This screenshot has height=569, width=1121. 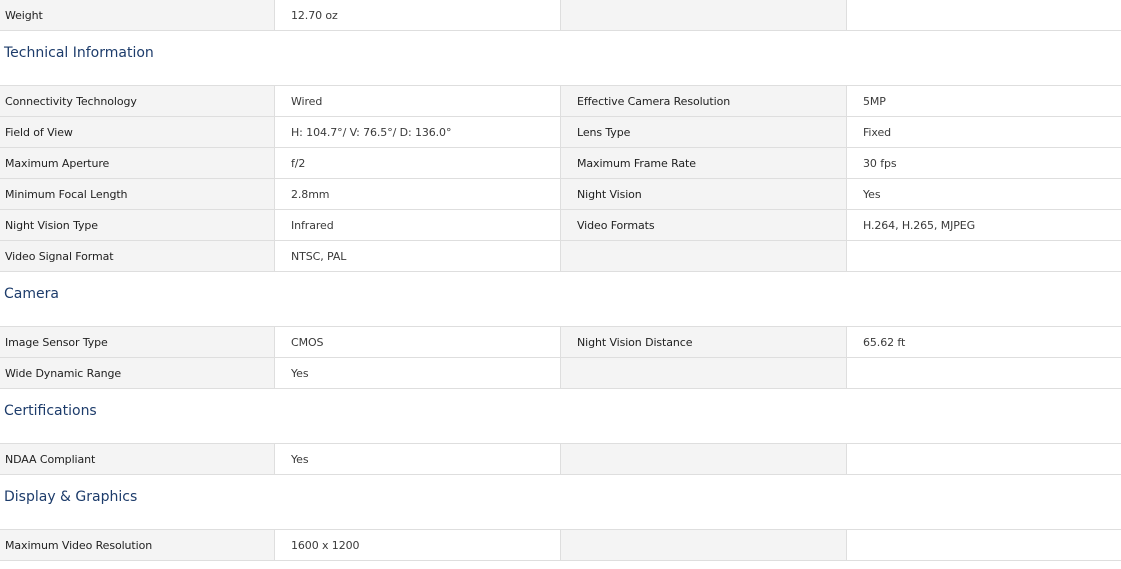 I want to click on spec-label: Wide Dynamic Range, so click(x=137, y=373).